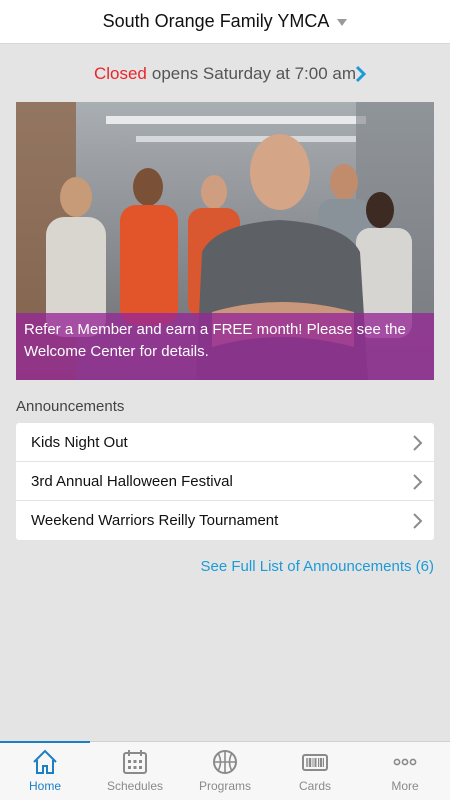 The image size is (450, 800). I want to click on bottom-tab-bar: Home Schedules Programs Cards More, so click(225, 770).